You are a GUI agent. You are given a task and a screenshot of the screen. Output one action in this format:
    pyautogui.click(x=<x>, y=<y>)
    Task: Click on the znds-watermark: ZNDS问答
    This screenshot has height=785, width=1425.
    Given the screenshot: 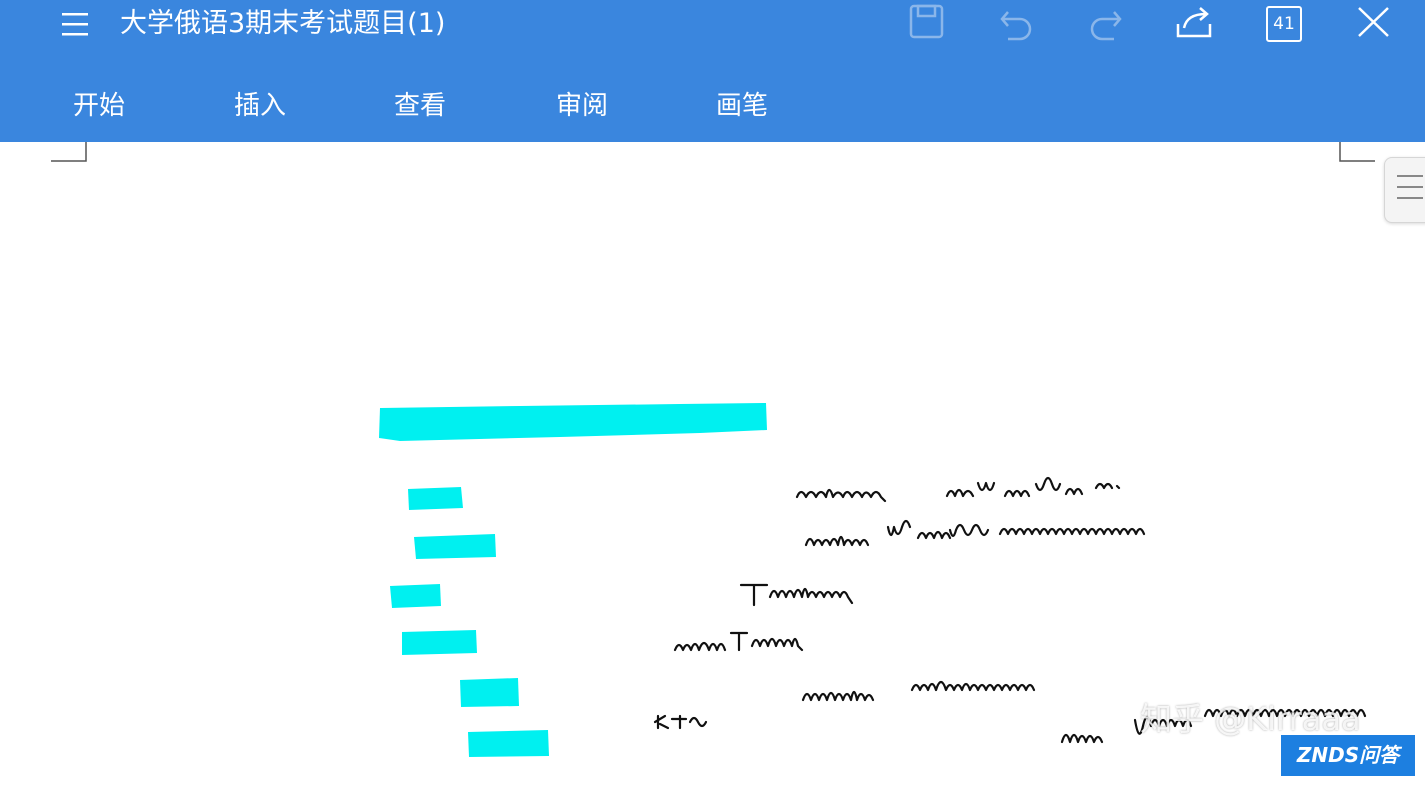 What is the action you would take?
    pyautogui.click(x=1348, y=755)
    